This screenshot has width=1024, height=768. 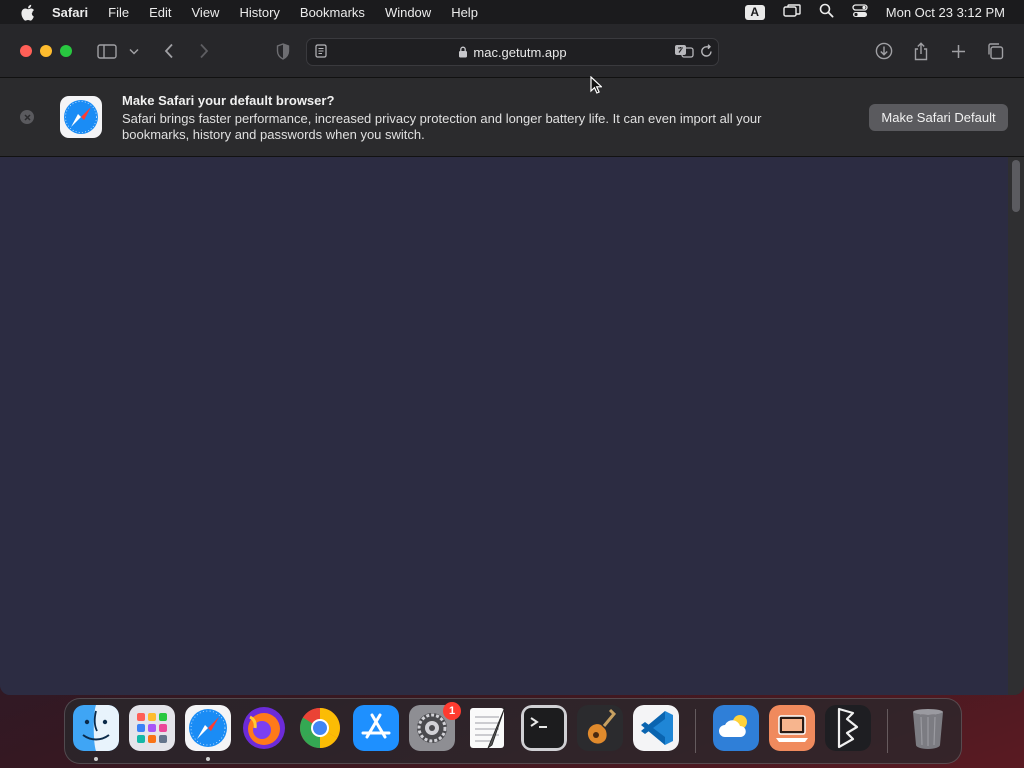 What do you see at coordinates (206, 12) in the screenshot?
I see `menu-view: View` at bounding box center [206, 12].